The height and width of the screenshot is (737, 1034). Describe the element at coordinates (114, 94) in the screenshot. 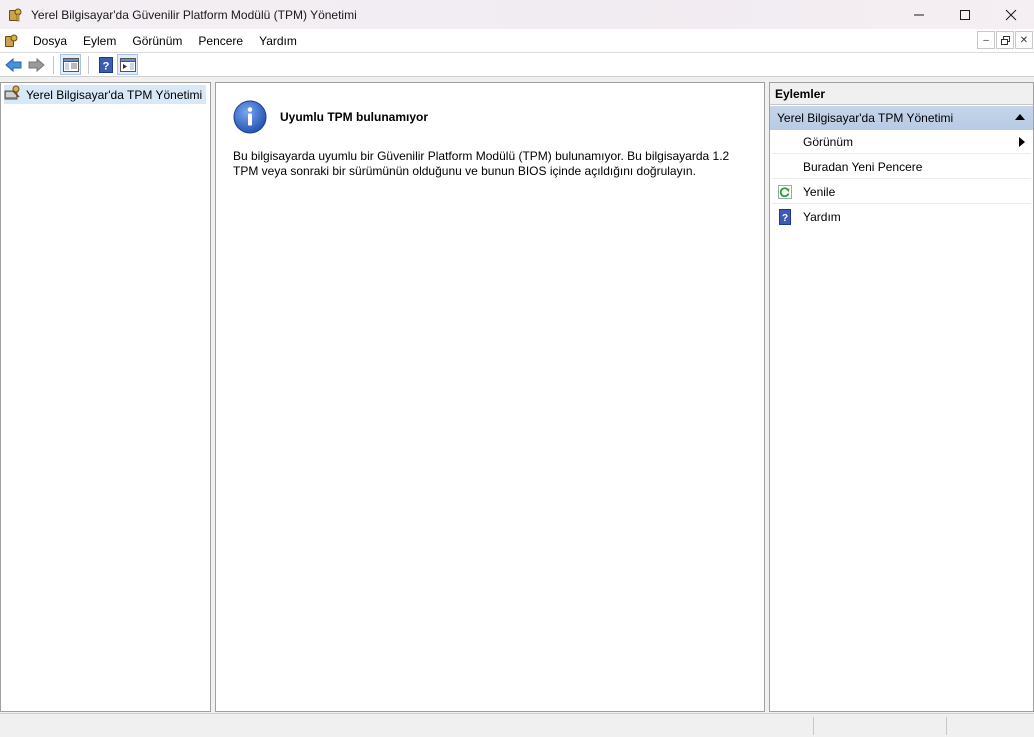

I see `tree-item-label: Yerel Bilgisayar'da TPM Yönetimi` at that location.